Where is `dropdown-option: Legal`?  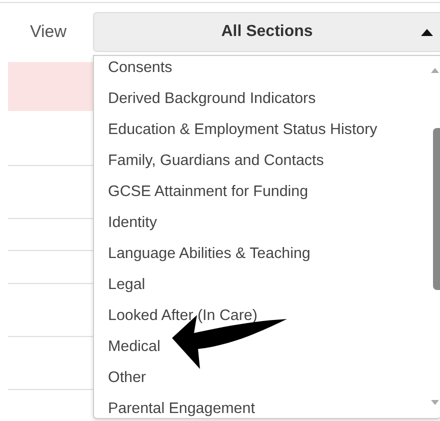
dropdown-option: Legal is located at coordinates (261, 288).